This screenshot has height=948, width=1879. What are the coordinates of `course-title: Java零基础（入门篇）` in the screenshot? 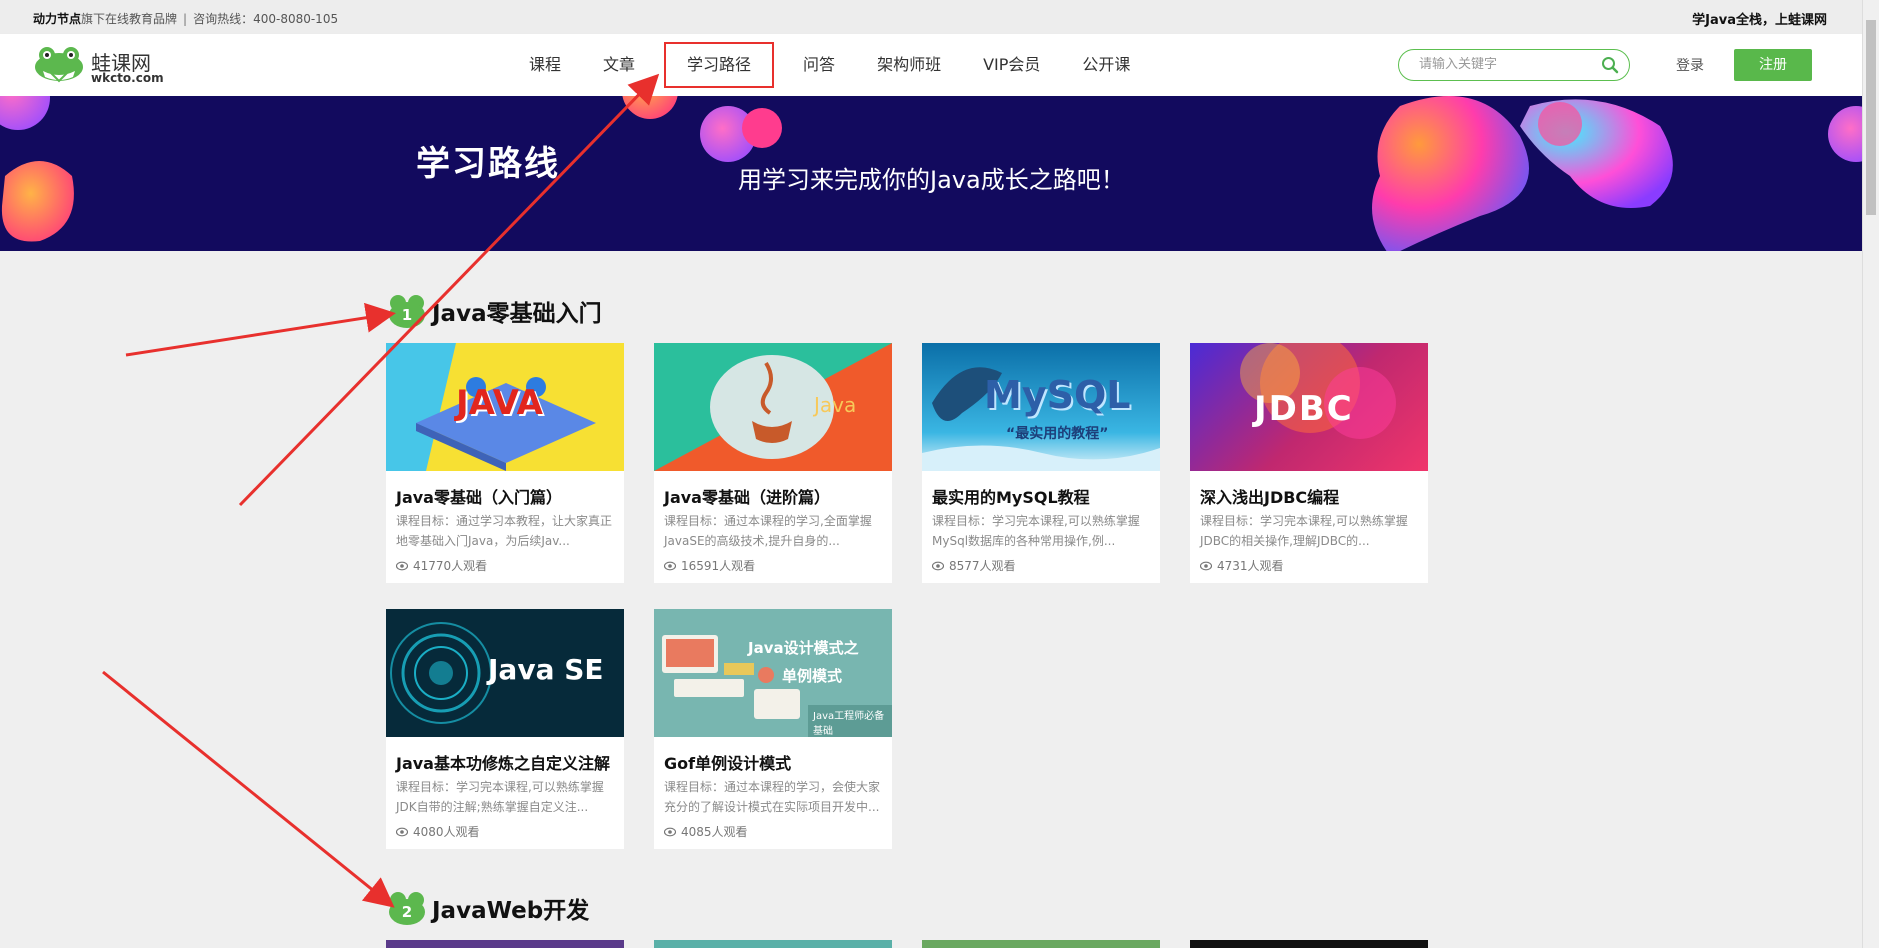 It's located at (479, 497).